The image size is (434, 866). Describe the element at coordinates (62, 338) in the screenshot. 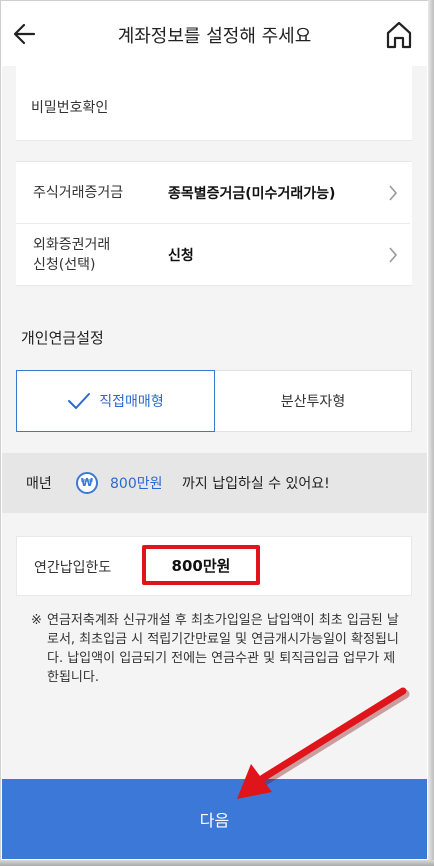

I see `pension-section-title: 개인연금설정` at that location.